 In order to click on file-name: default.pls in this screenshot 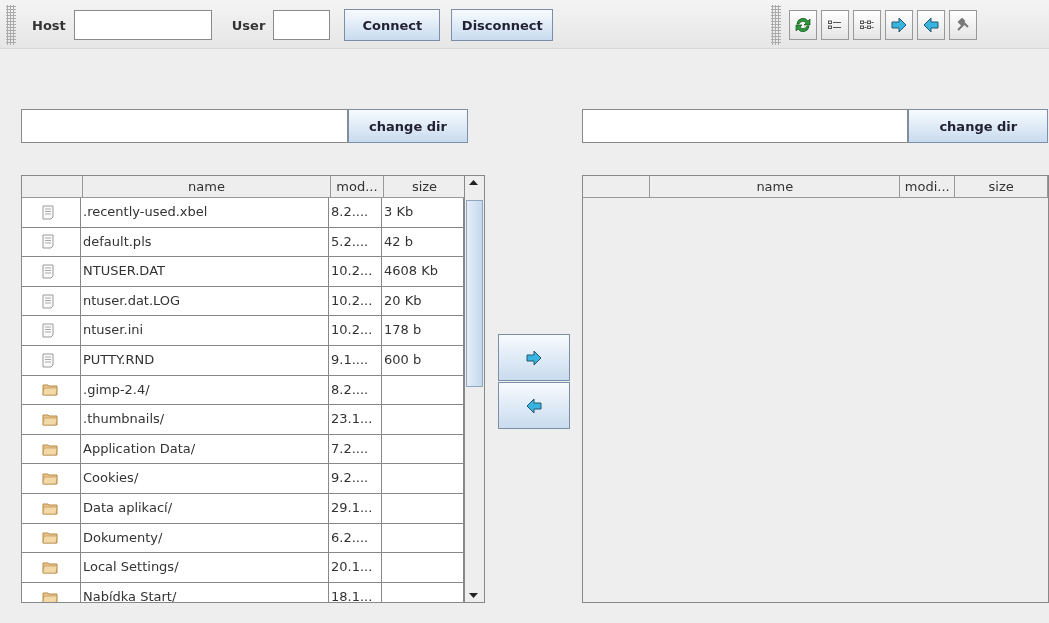, I will do `click(205, 242)`.